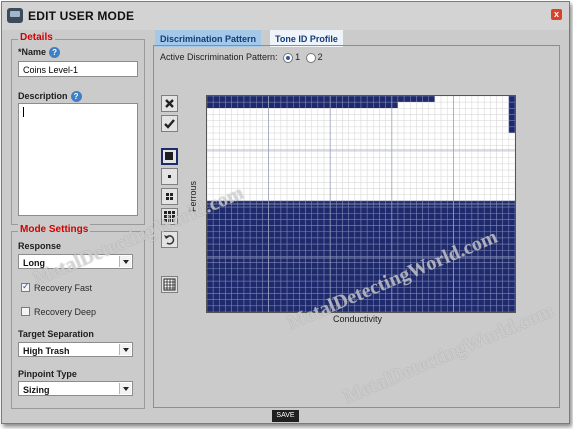  What do you see at coordinates (25, 286) in the screenshot?
I see `recovery-fast-checkbox` at bounding box center [25, 286].